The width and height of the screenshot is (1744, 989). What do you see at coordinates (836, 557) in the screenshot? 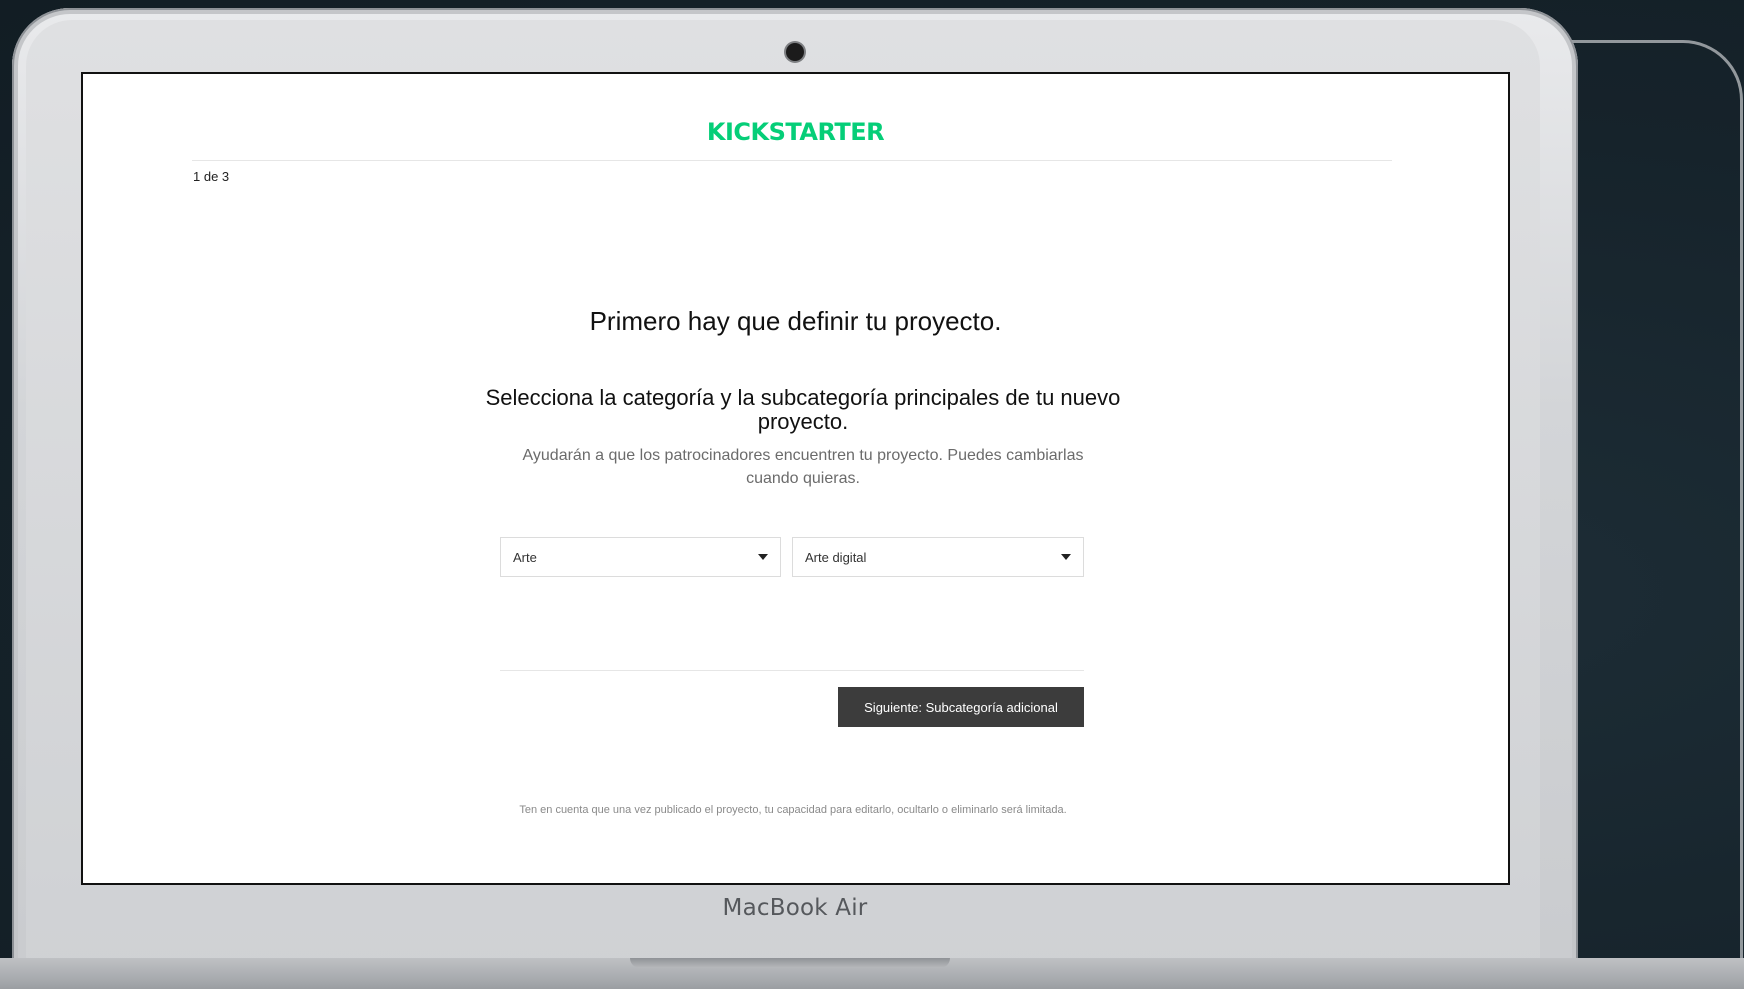
I see `subcategory-select-value: Arte digital` at bounding box center [836, 557].